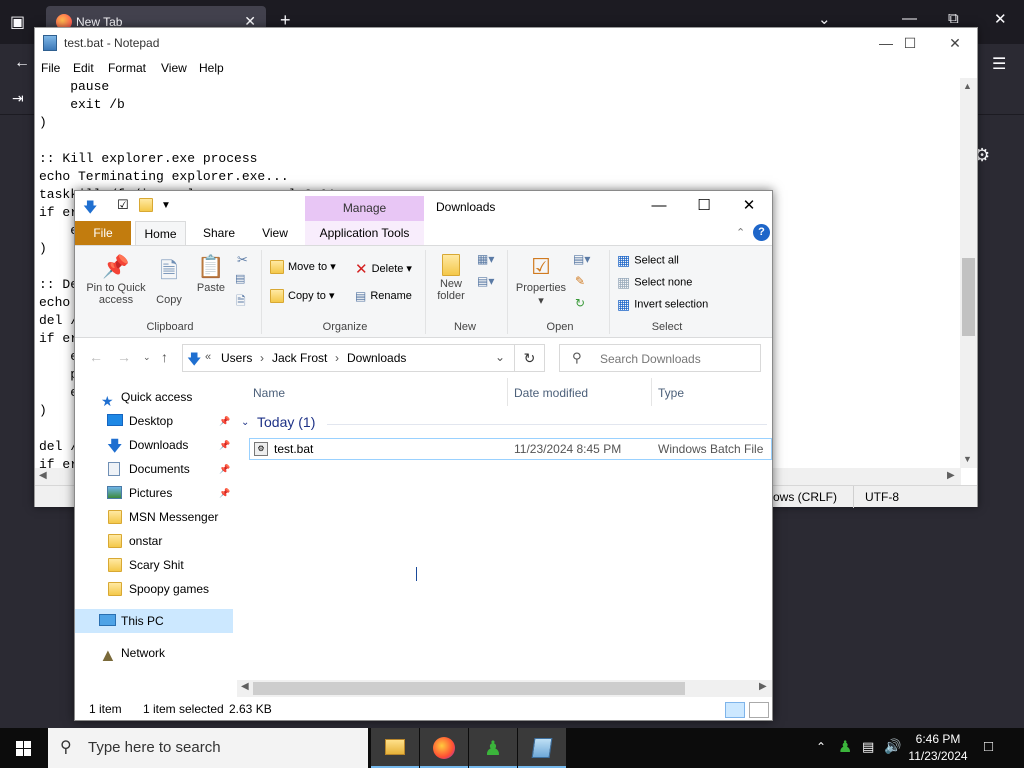 Image resolution: width=1024 pixels, height=768 pixels. What do you see at coordinates (485, 259) in the screenshot?
I see `new-item-icon: ▦▾` at bounding box center [485, 259].